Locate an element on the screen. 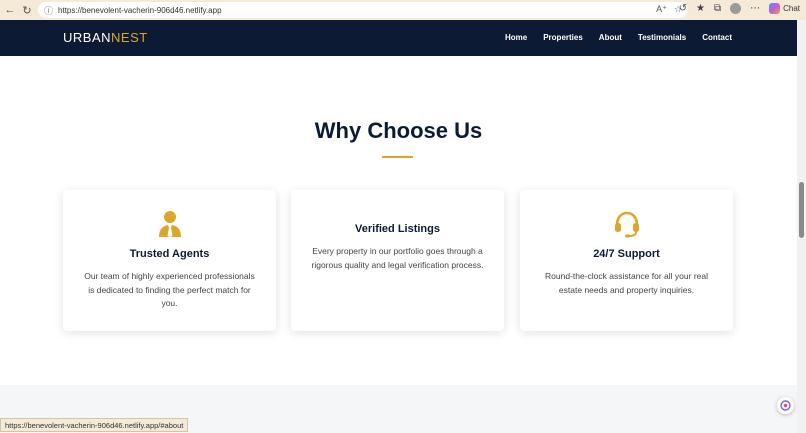  profile-avatar is located at coordinates (736, 8).